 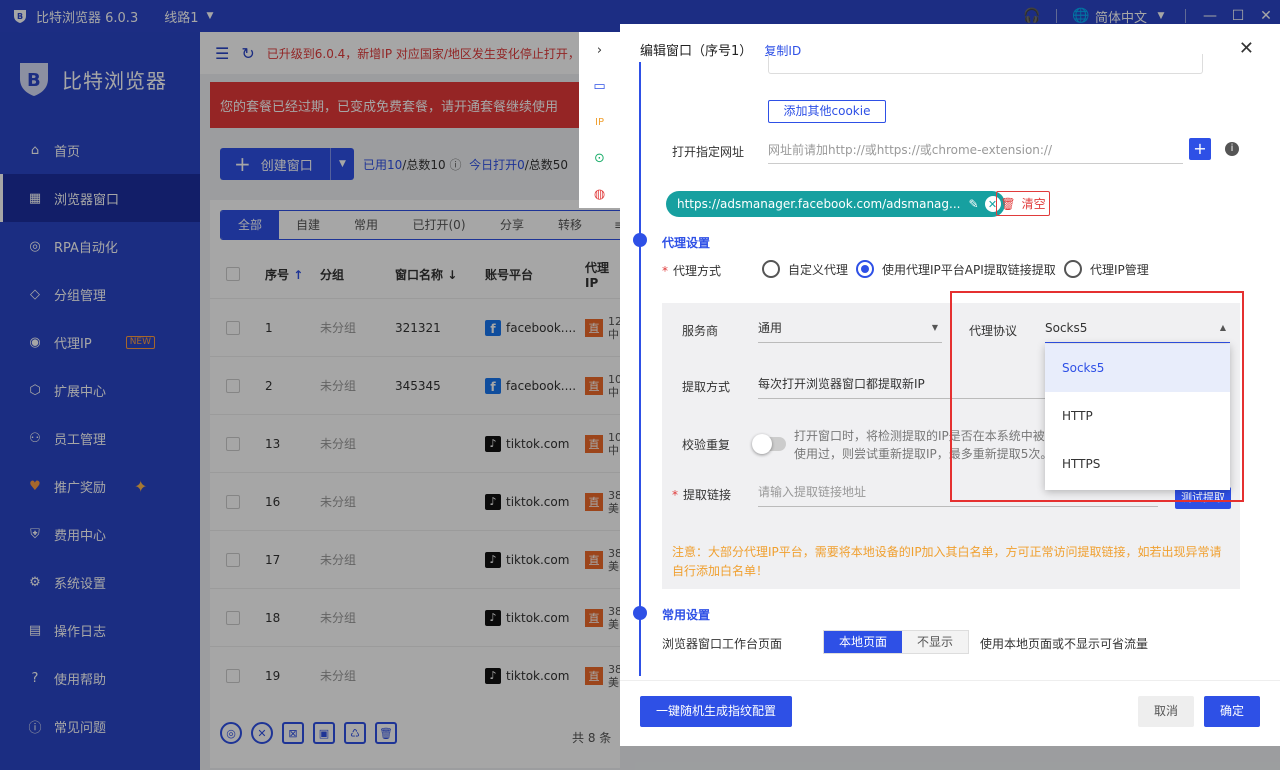 I want to click on provider-select: 通用 ▼, so click(x=850, y=329).